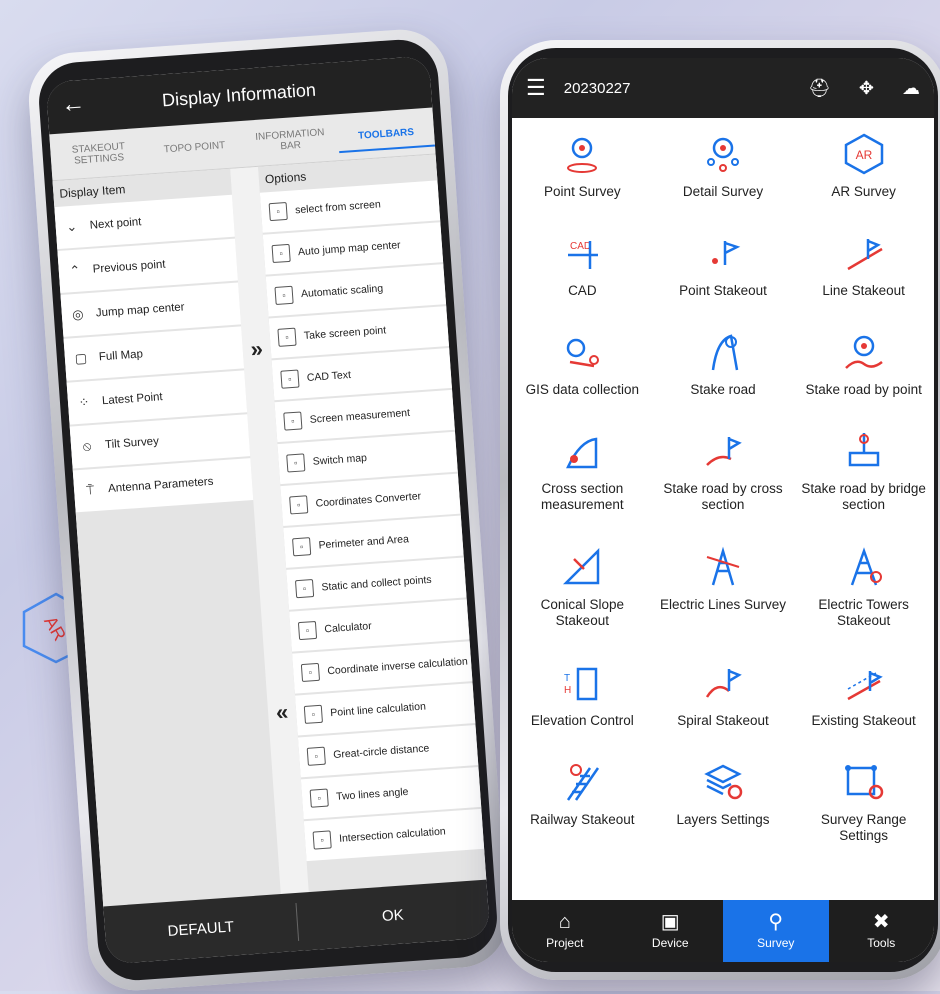 The width and height of the screenshot is (940, 994). I want to click on menu-icon: ☰, so click(536, 88).